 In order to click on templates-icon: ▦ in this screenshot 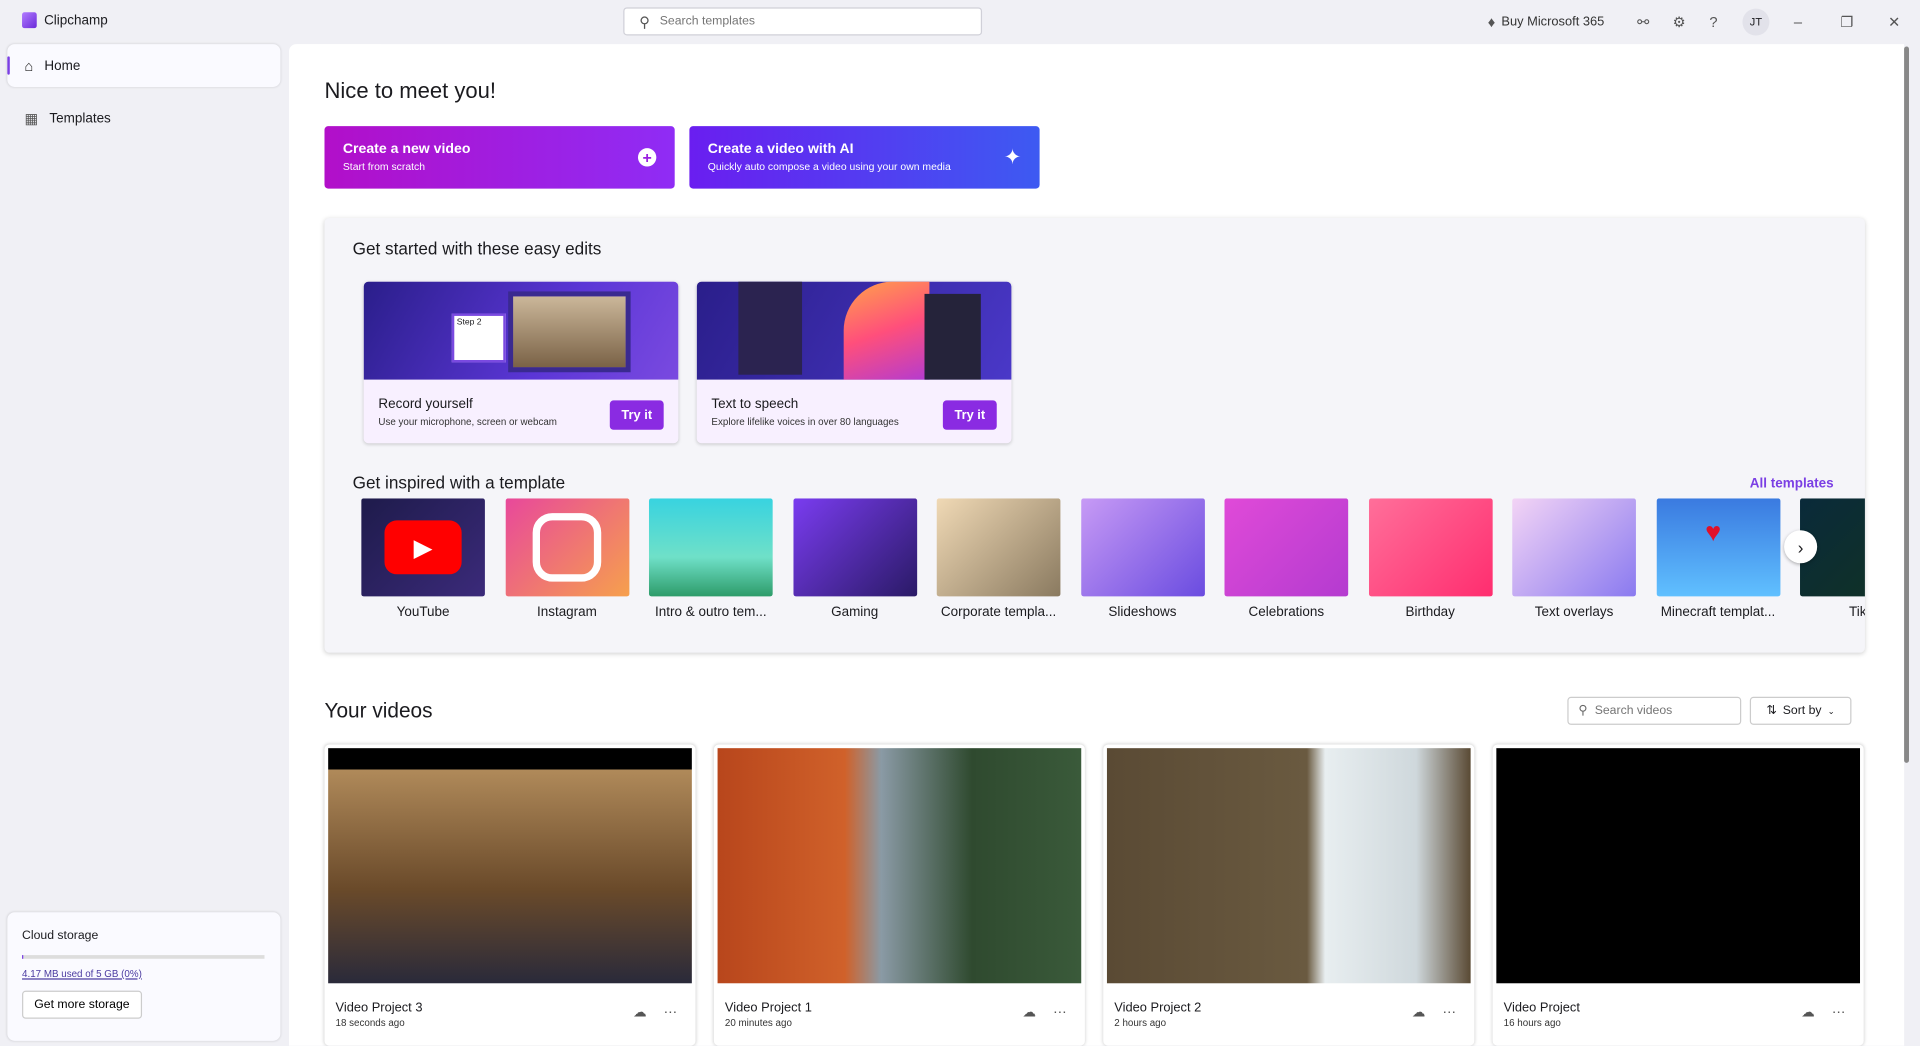, I will do `click(31, 118)`.